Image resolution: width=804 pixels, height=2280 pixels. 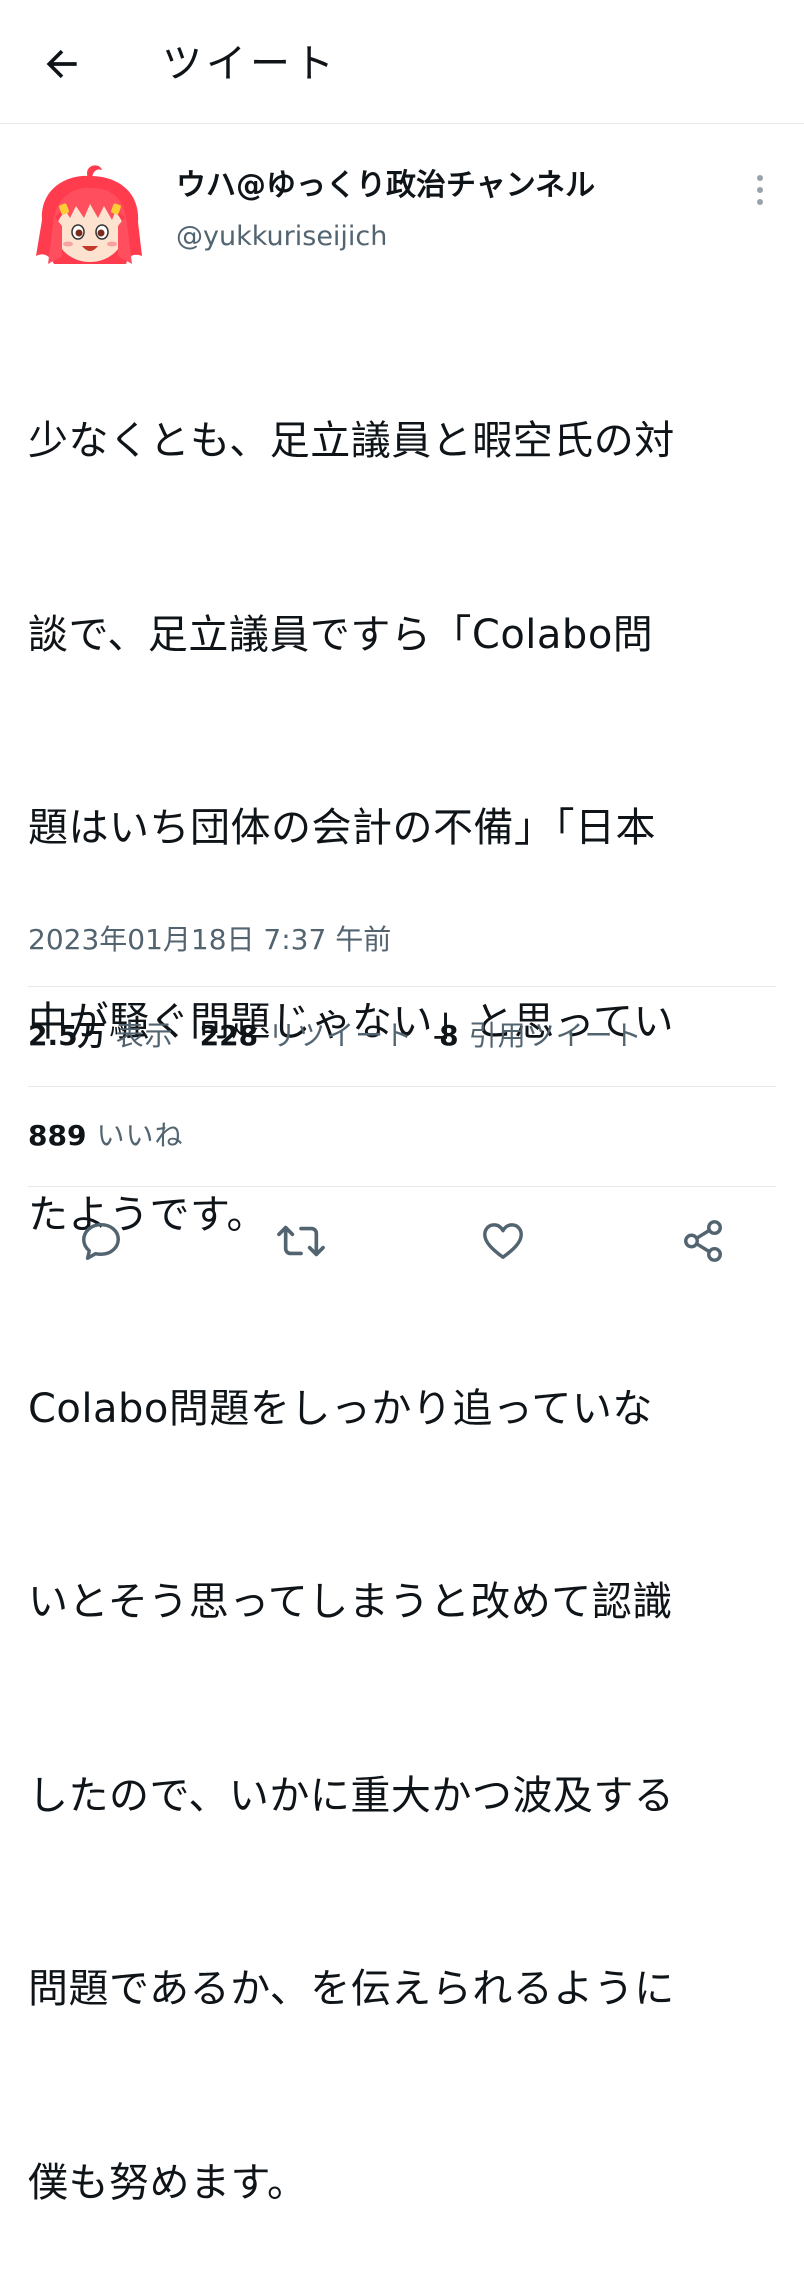 I want to click on views-count: 2.5万, so click(x=67, y=1035).